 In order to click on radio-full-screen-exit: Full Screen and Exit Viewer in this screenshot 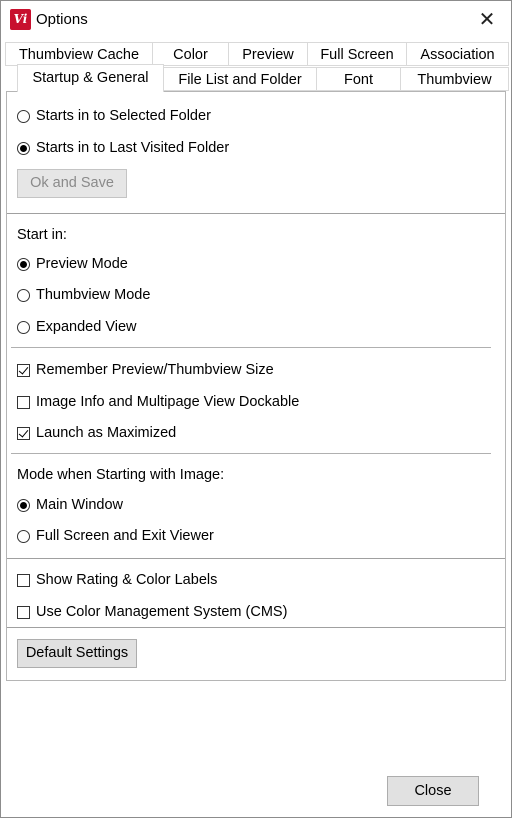, I will do `click(115, 536)`.